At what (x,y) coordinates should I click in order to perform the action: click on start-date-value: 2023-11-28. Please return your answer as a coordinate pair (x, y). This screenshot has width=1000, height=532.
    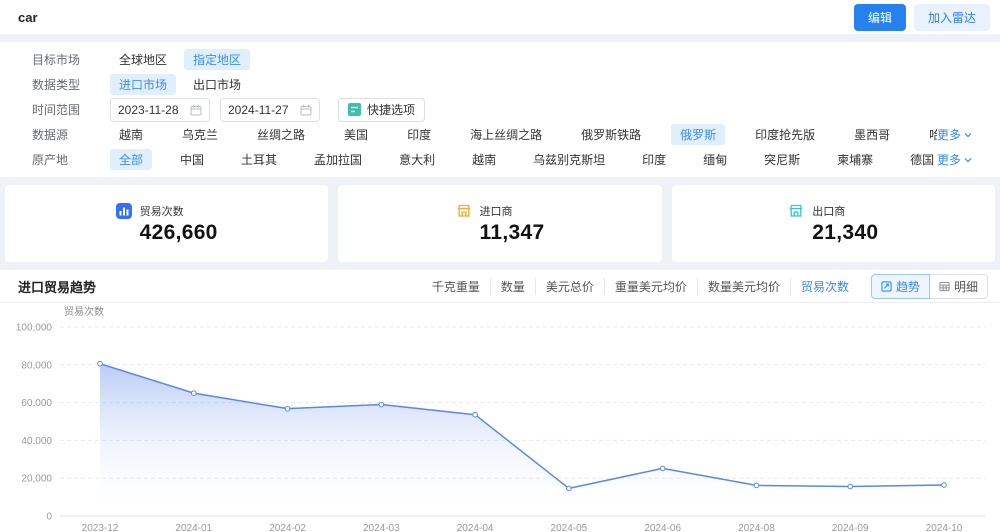
    Looking at the image, I should click on (148, 109).